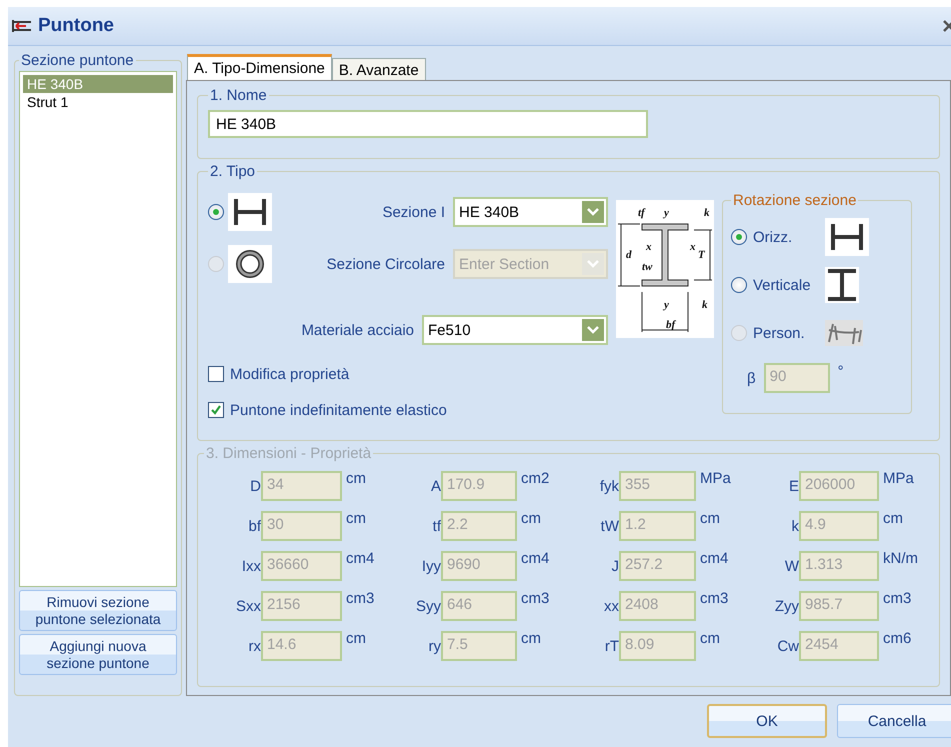 This screenshot has height=747, width=951. I want to click on sidebar-button: Aggiungi nuova sezione puntone, so click(98, 654).